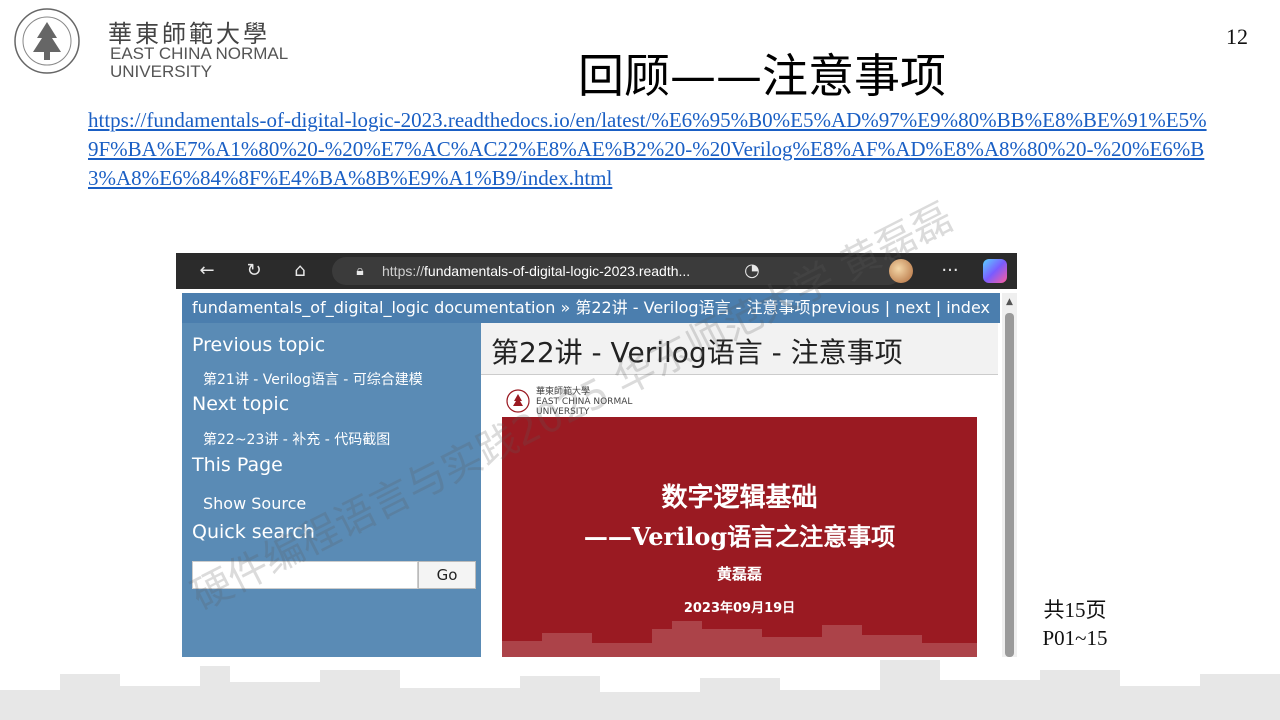  Describe the element at coordinates (762, 76) in the screenshot. I see `slide-title: 回顾——注意事项` at that location.